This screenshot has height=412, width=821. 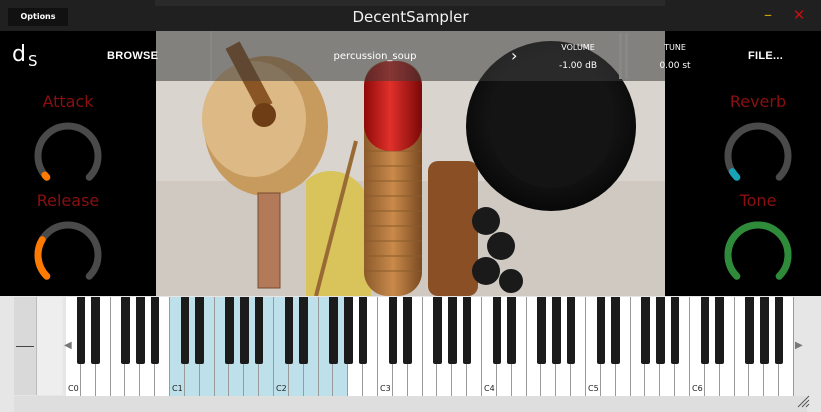 I want to click on scroll-left-icon: ◀, so click(x=68, y=345).